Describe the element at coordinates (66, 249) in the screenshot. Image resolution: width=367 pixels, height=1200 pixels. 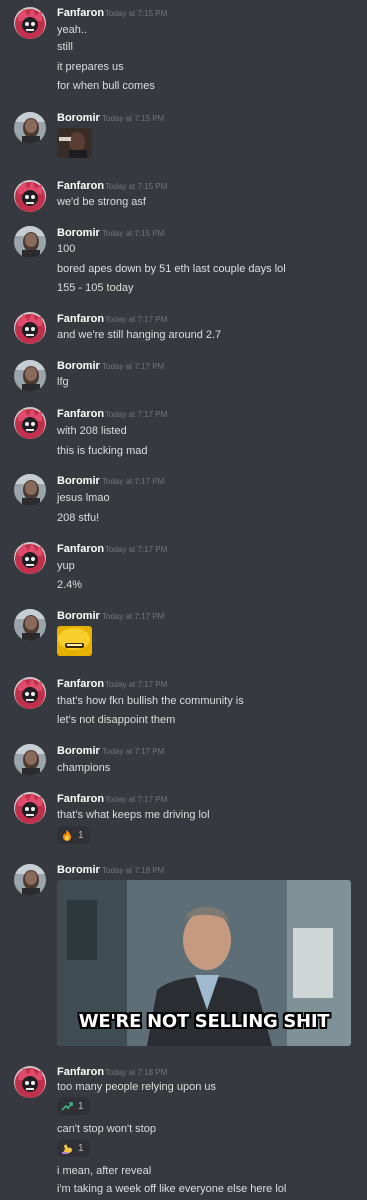
I see `message-line: 100` at that location.